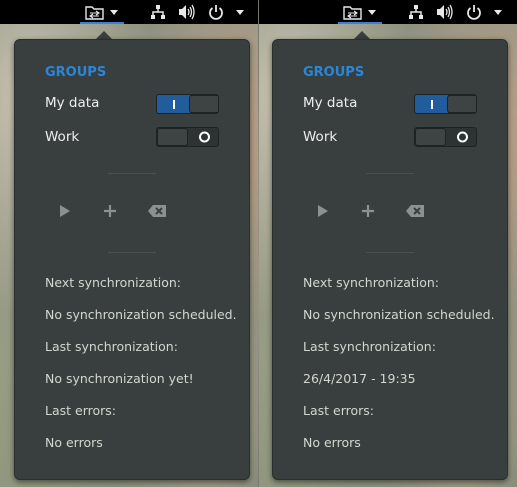  Describe the element at coordinates (359, 378) in the screenshot. I see `last-sync-value: 26/4/2017 - 19:35` at that location.